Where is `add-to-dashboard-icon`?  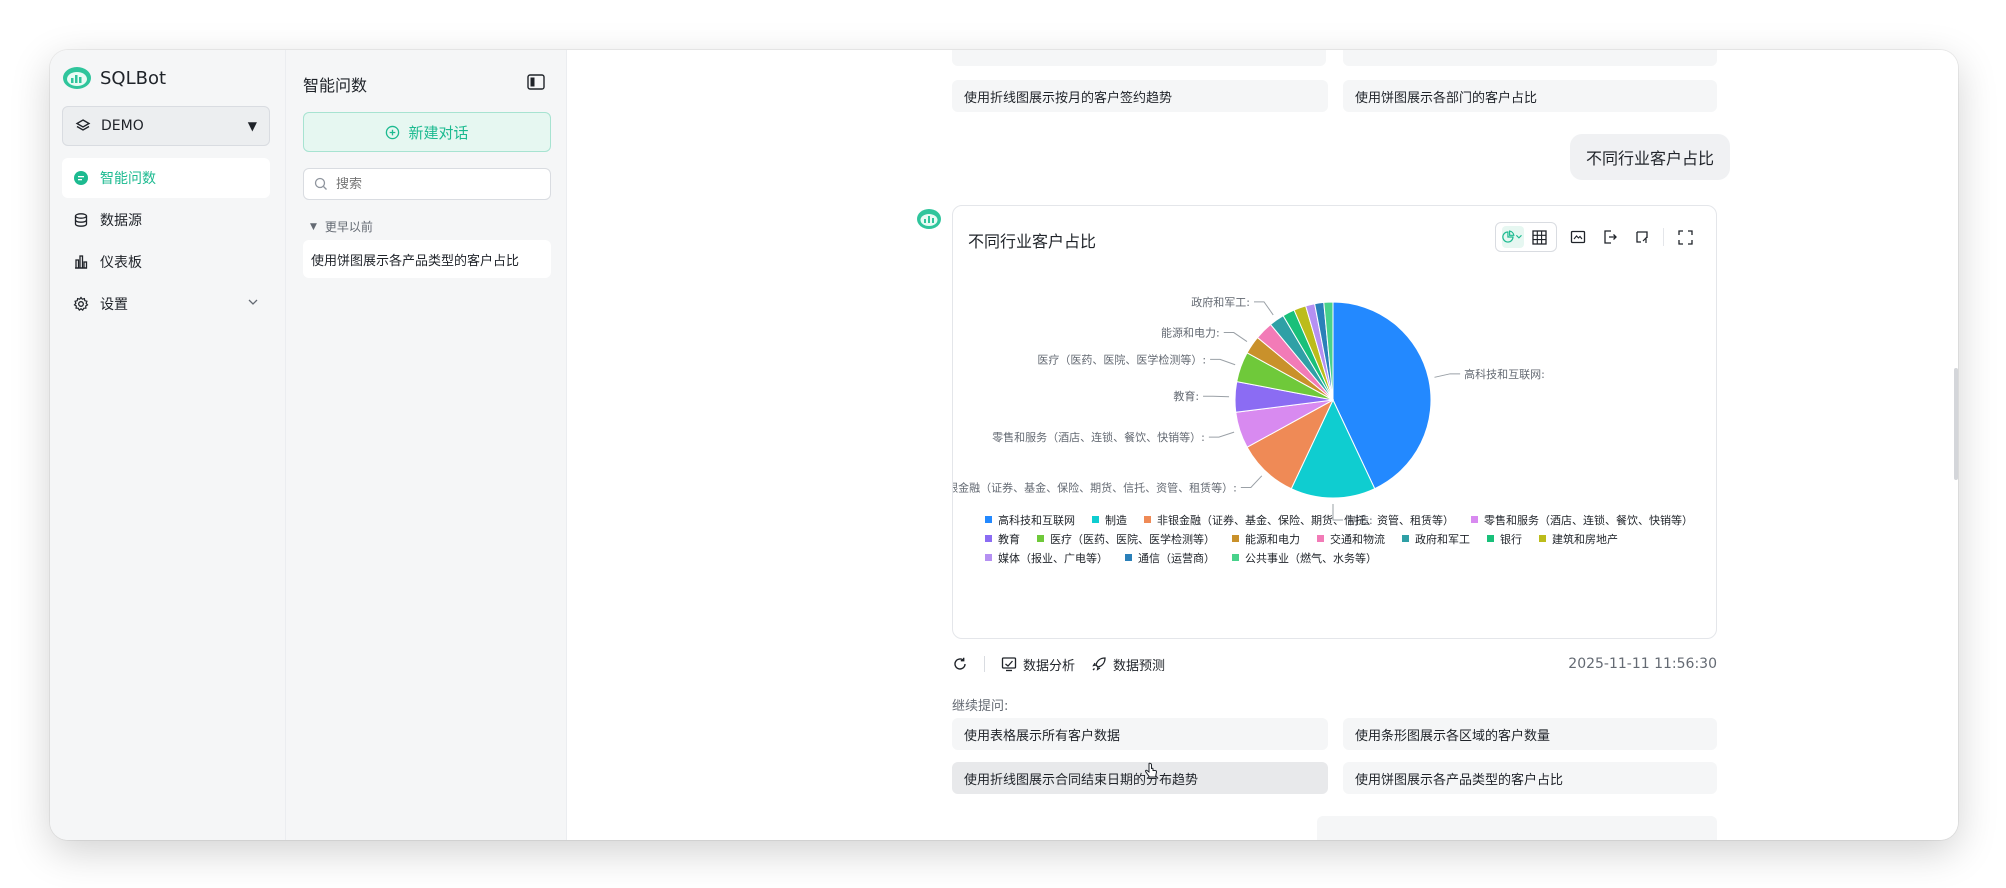 add-to-dashboard-icon is located at coordinates (1642, 237).